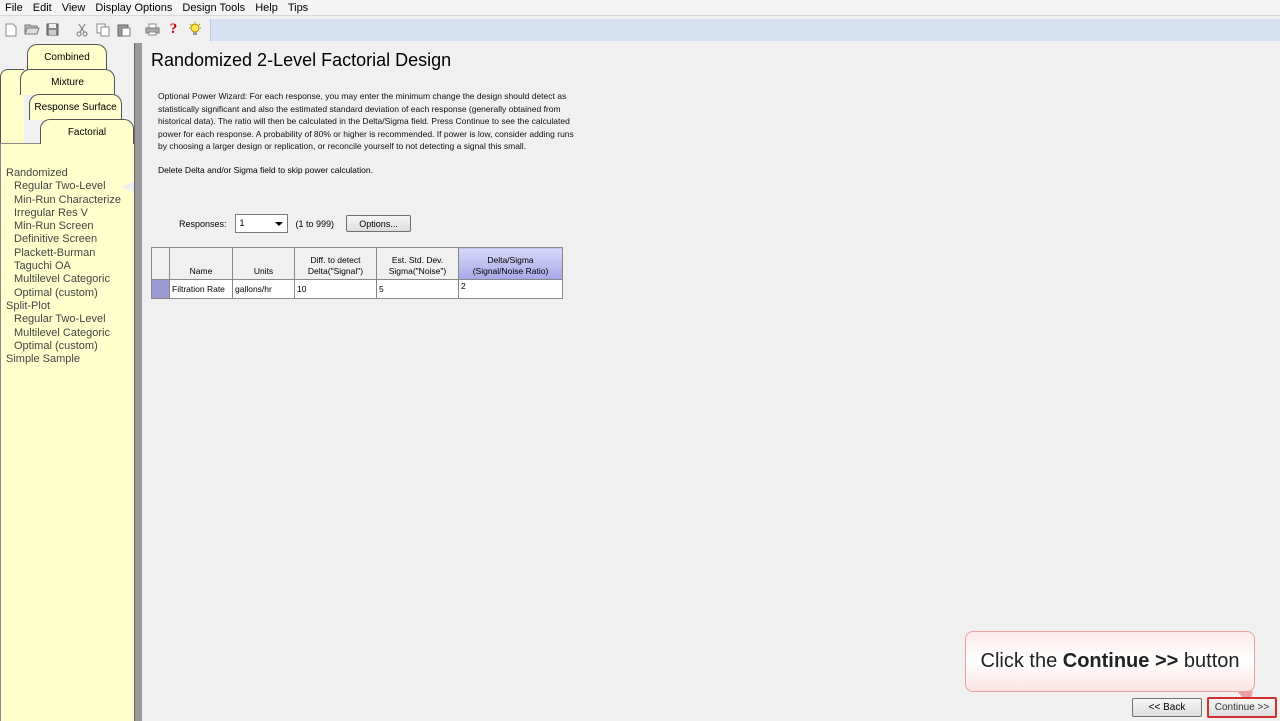  What do you see at coordinates (70, 173) in the screenshot?
I see `list-item: Randomized` at bounding box center [70, 173].